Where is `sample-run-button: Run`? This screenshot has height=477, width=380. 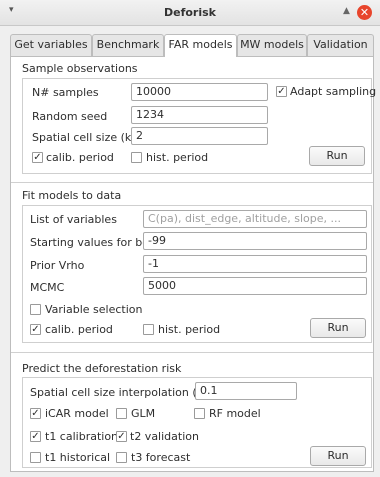 sample-run-button: Run is located at coordinates (337, 156).